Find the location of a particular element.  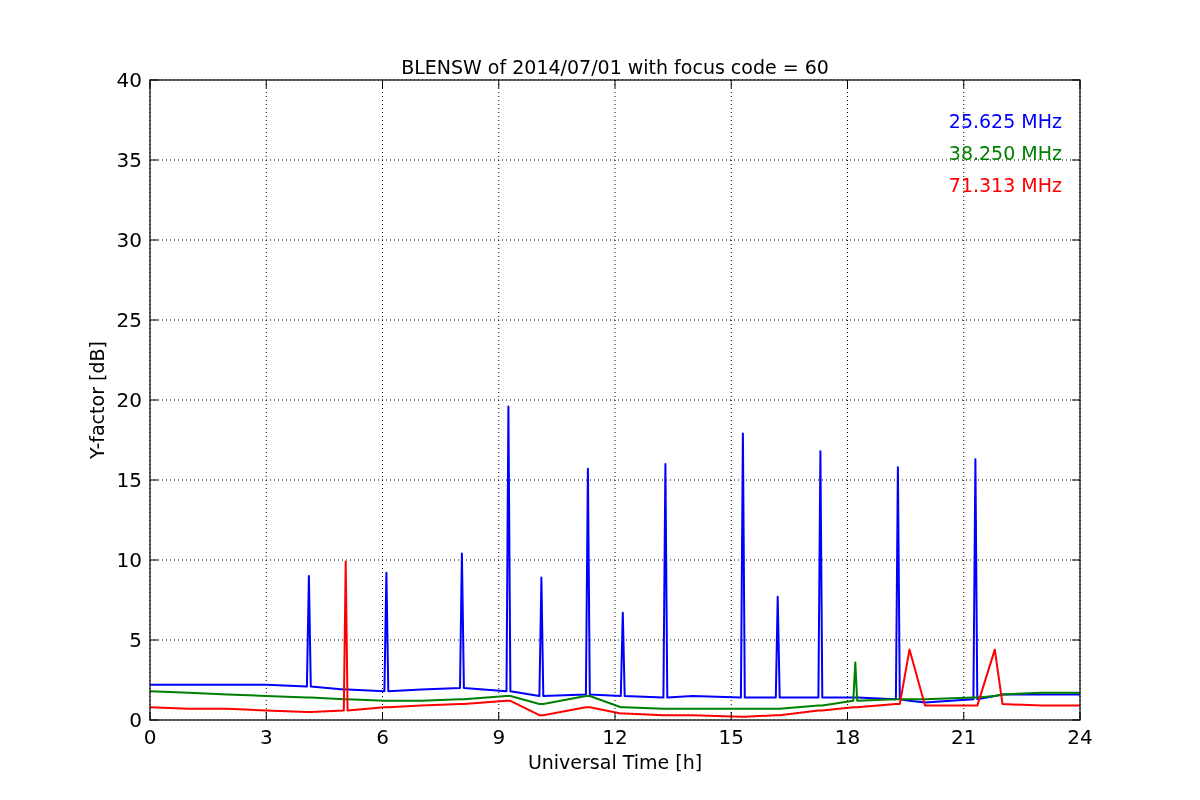

y-tick-label: 25 is located at coordinates (129, 320).